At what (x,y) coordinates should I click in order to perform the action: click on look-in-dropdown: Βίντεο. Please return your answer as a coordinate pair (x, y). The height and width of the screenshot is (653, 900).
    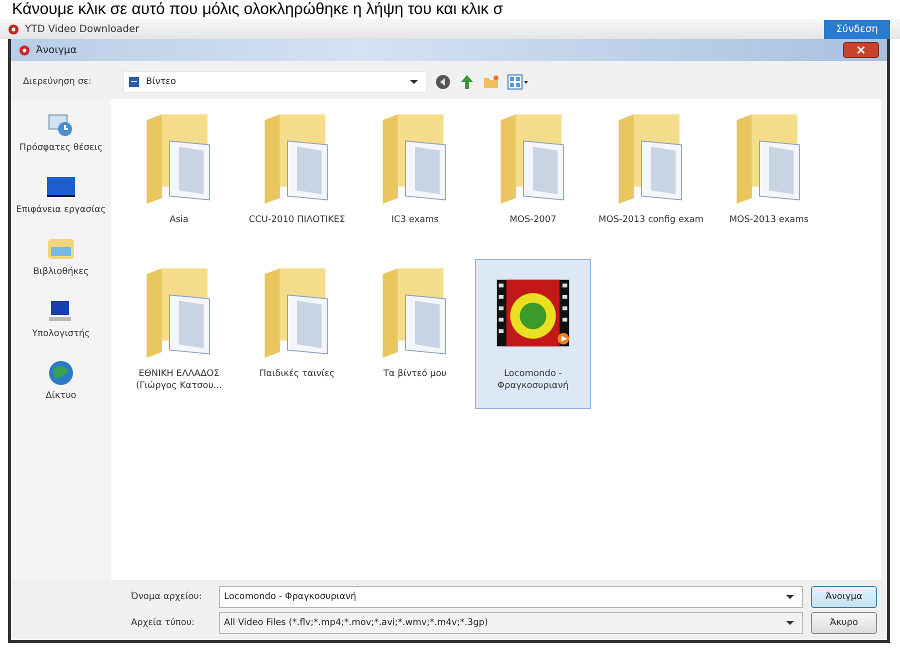
    Looking at the image, I should click on (275, 82).